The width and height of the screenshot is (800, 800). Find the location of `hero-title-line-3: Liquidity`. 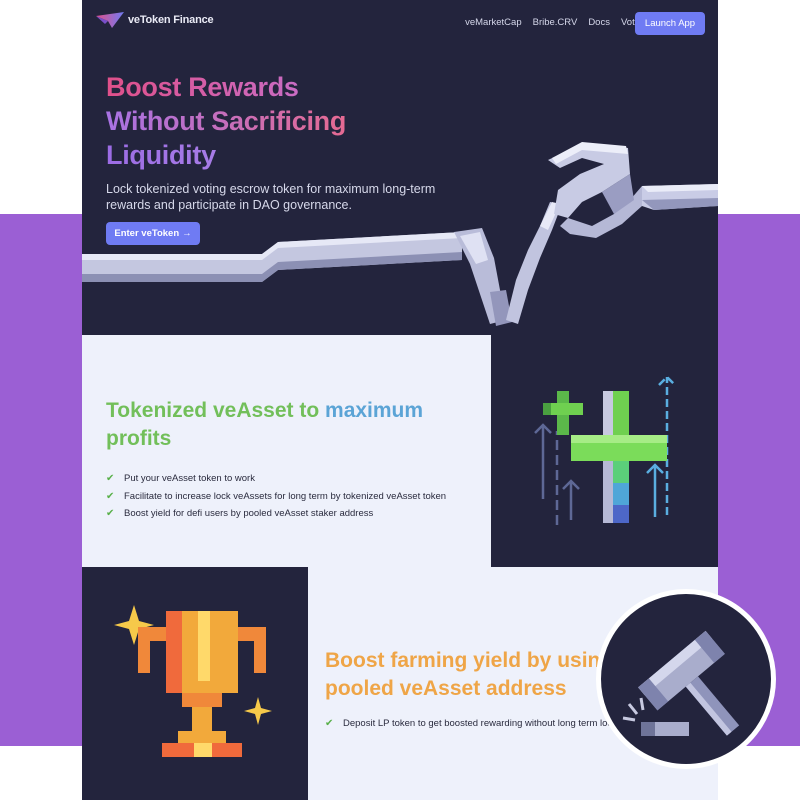

hero-title-line-3: Liquidity is located at coordinates (161, 155).